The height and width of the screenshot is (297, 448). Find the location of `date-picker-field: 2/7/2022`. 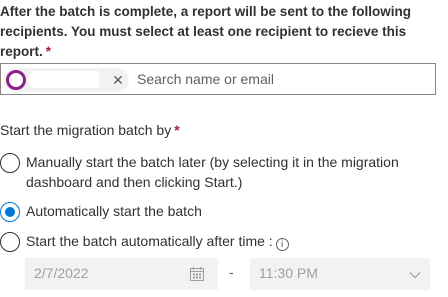

date-picker-field: 2/7/2022 is located at coordinates (121, 274).